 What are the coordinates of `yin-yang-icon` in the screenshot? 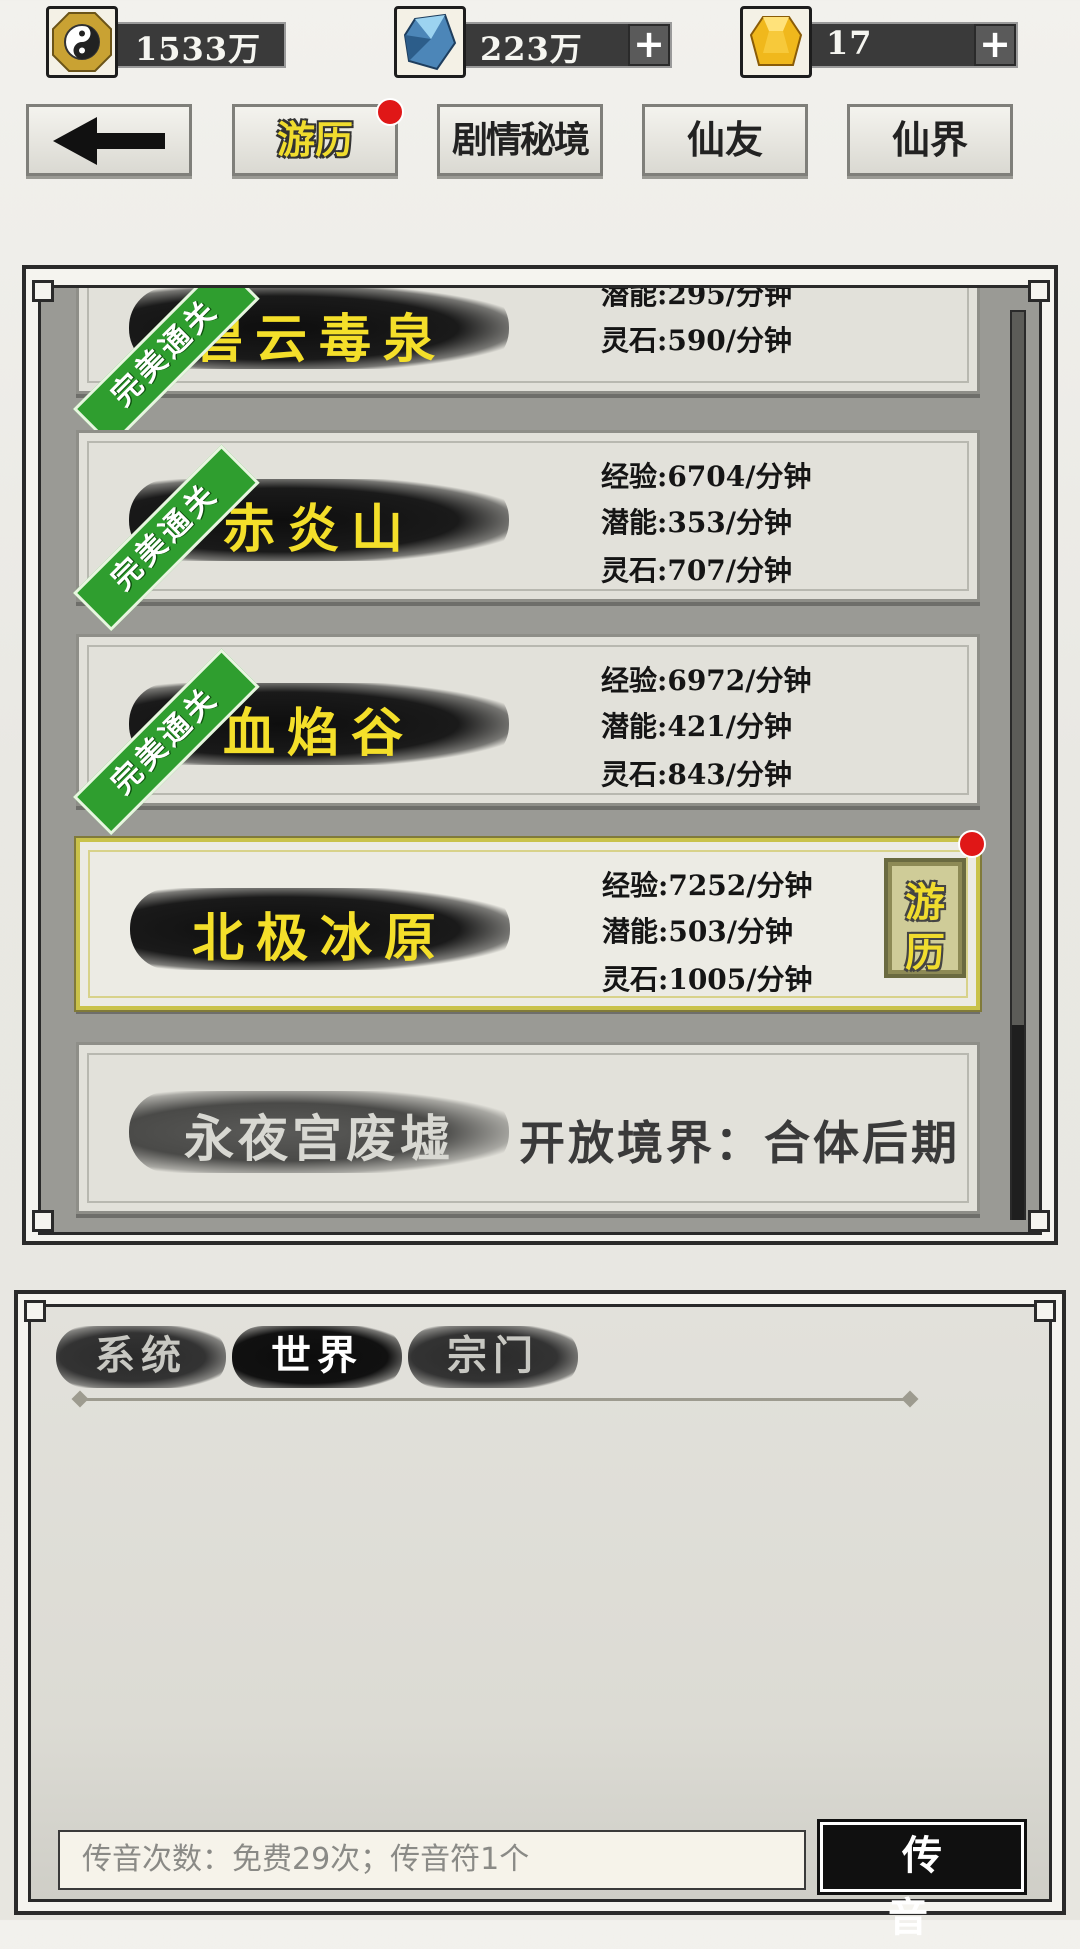 It's located at (82, 42).